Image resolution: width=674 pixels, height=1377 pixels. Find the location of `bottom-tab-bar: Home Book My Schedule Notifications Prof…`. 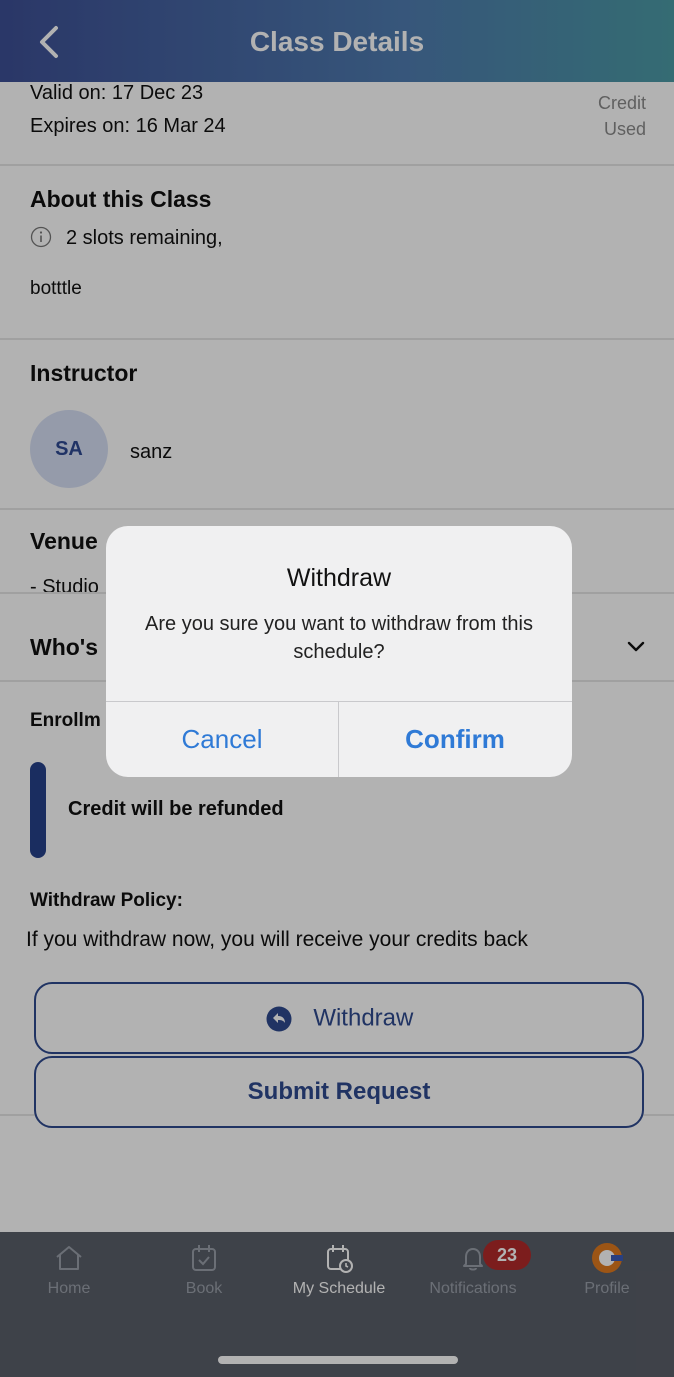

bottom-tab-bar: Home Book My Schedule Notifications Prof… is located at coordinates (337, 1304).